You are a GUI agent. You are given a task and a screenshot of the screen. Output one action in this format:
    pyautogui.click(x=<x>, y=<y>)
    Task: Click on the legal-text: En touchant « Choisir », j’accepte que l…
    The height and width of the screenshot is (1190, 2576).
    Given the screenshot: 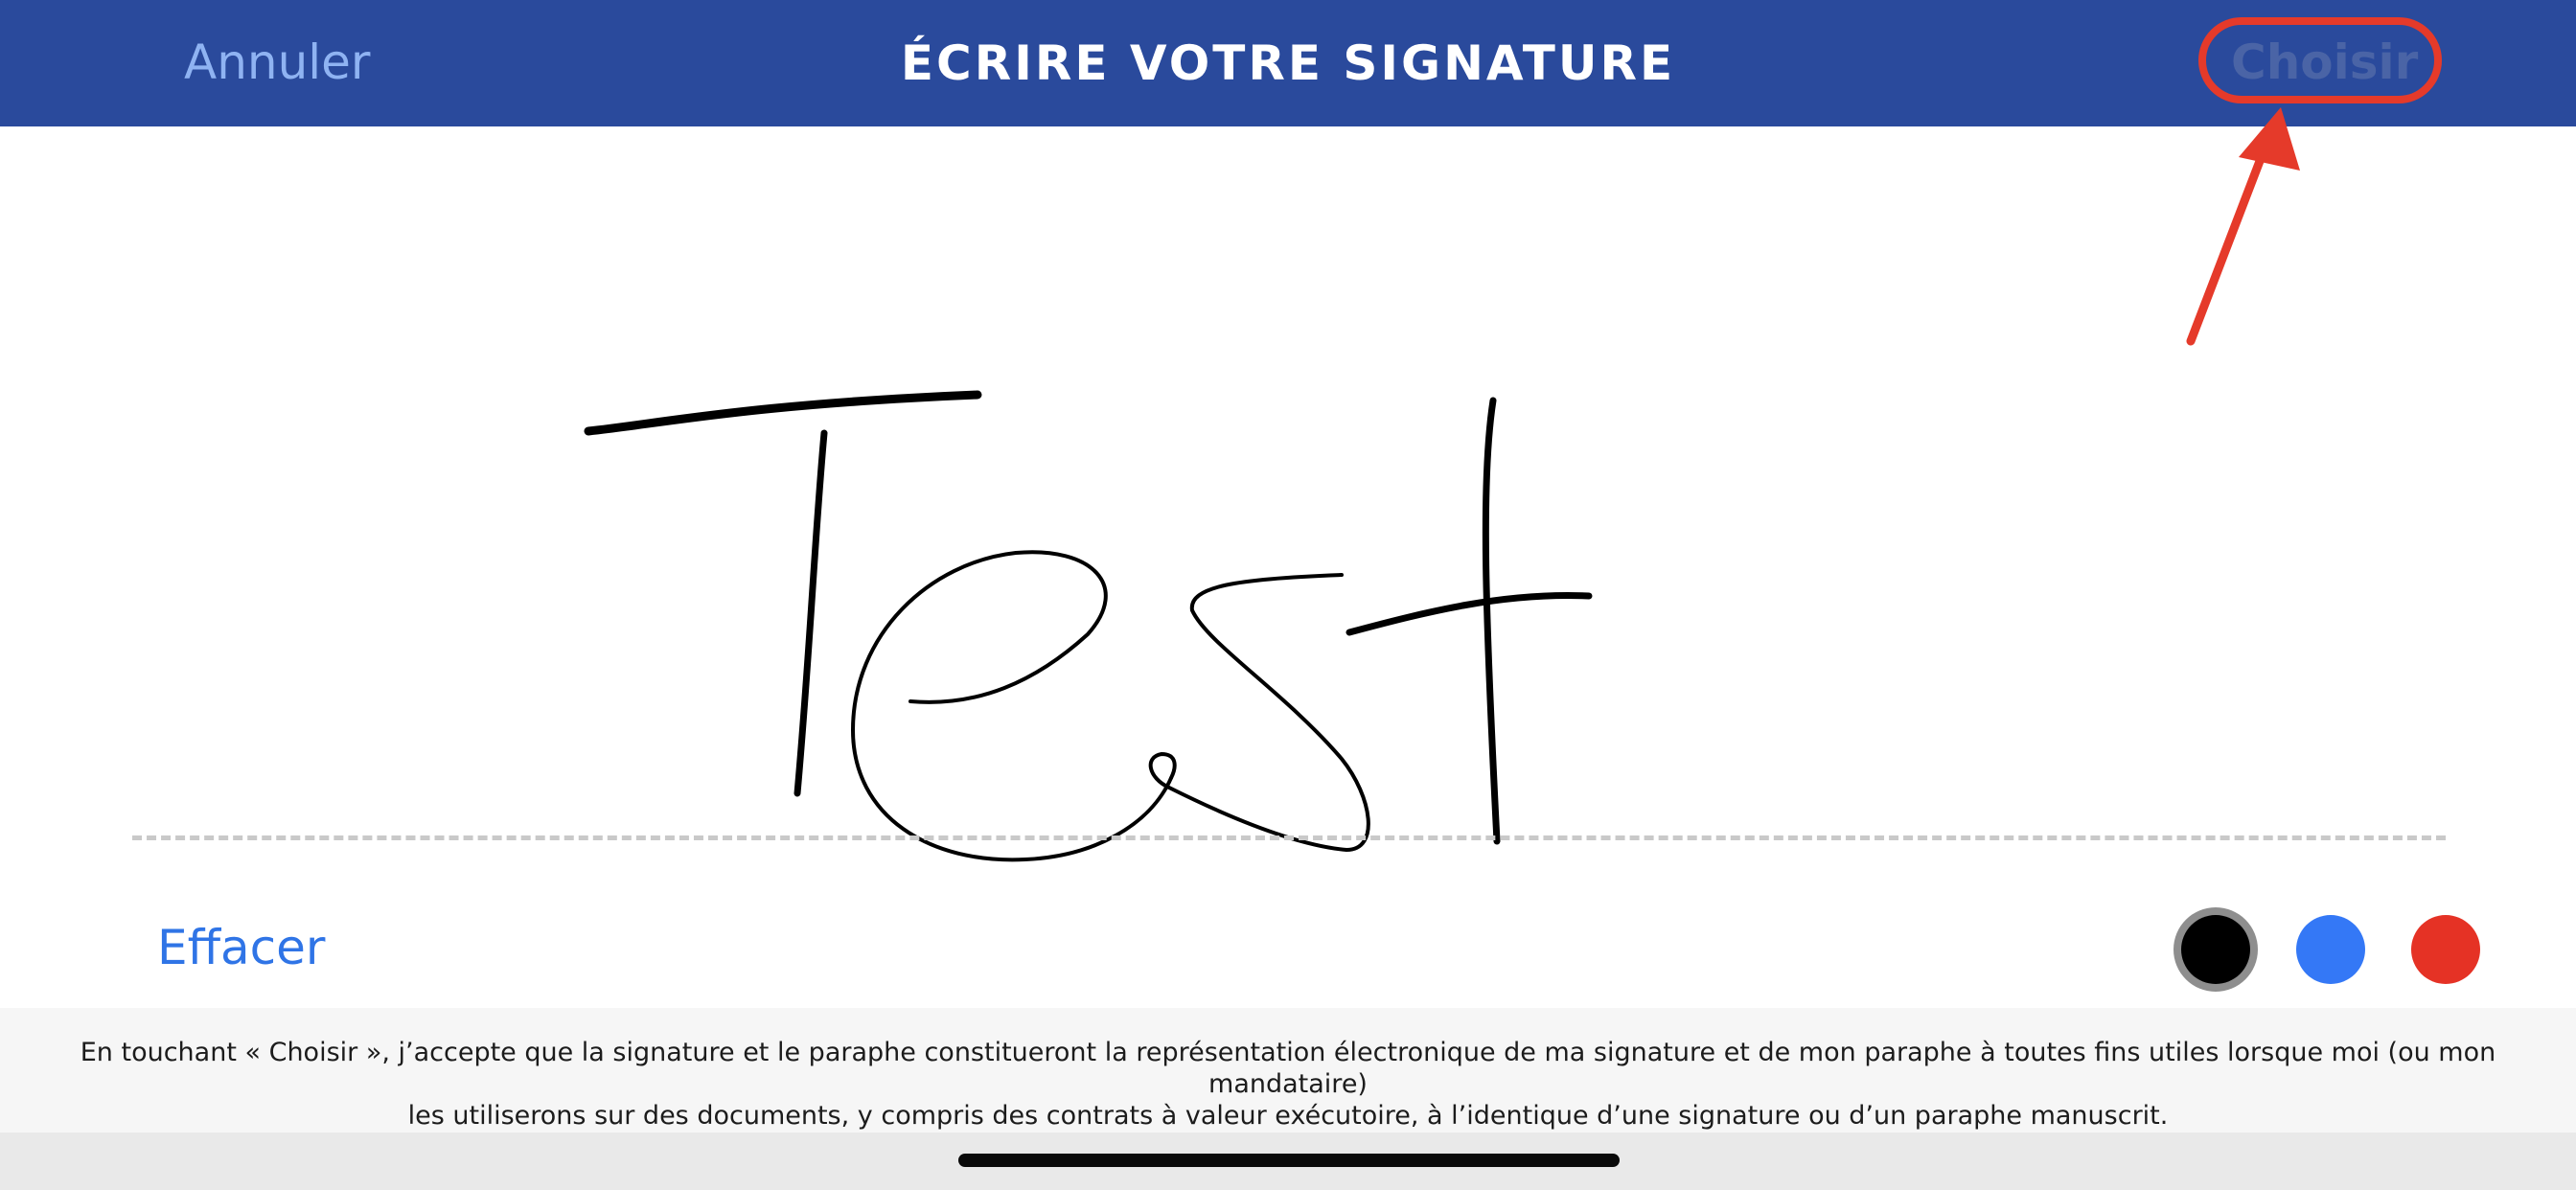 What is the action you would take?
    pyautogui.click(x=1288, y=1084)
    